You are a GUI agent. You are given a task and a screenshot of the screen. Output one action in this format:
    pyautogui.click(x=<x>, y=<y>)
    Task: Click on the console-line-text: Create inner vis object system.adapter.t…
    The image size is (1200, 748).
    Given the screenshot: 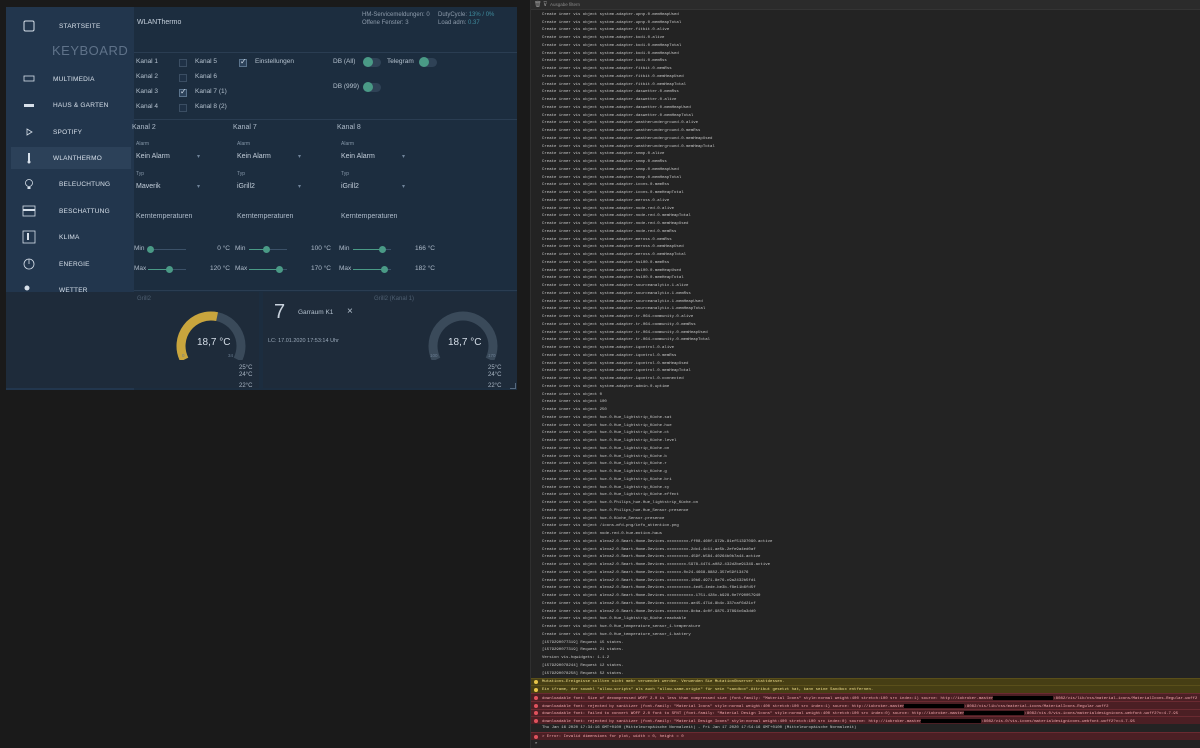 What is the action you would take?
    pyautogui.click(x=625, y=332)
    